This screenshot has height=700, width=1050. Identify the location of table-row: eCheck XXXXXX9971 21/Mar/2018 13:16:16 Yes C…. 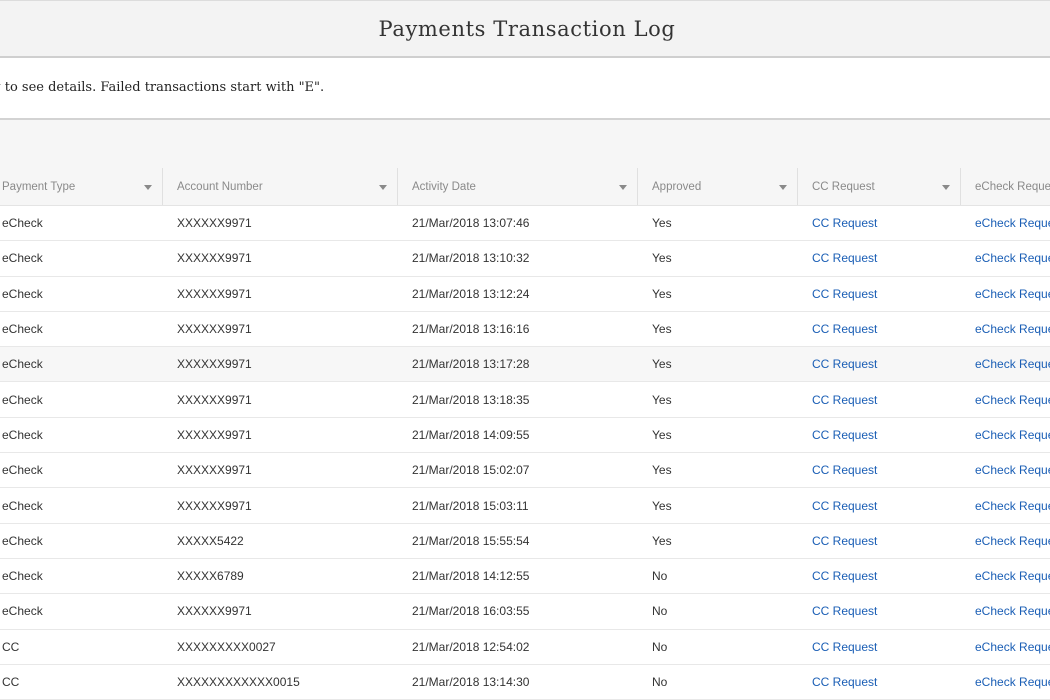
(525, 330).